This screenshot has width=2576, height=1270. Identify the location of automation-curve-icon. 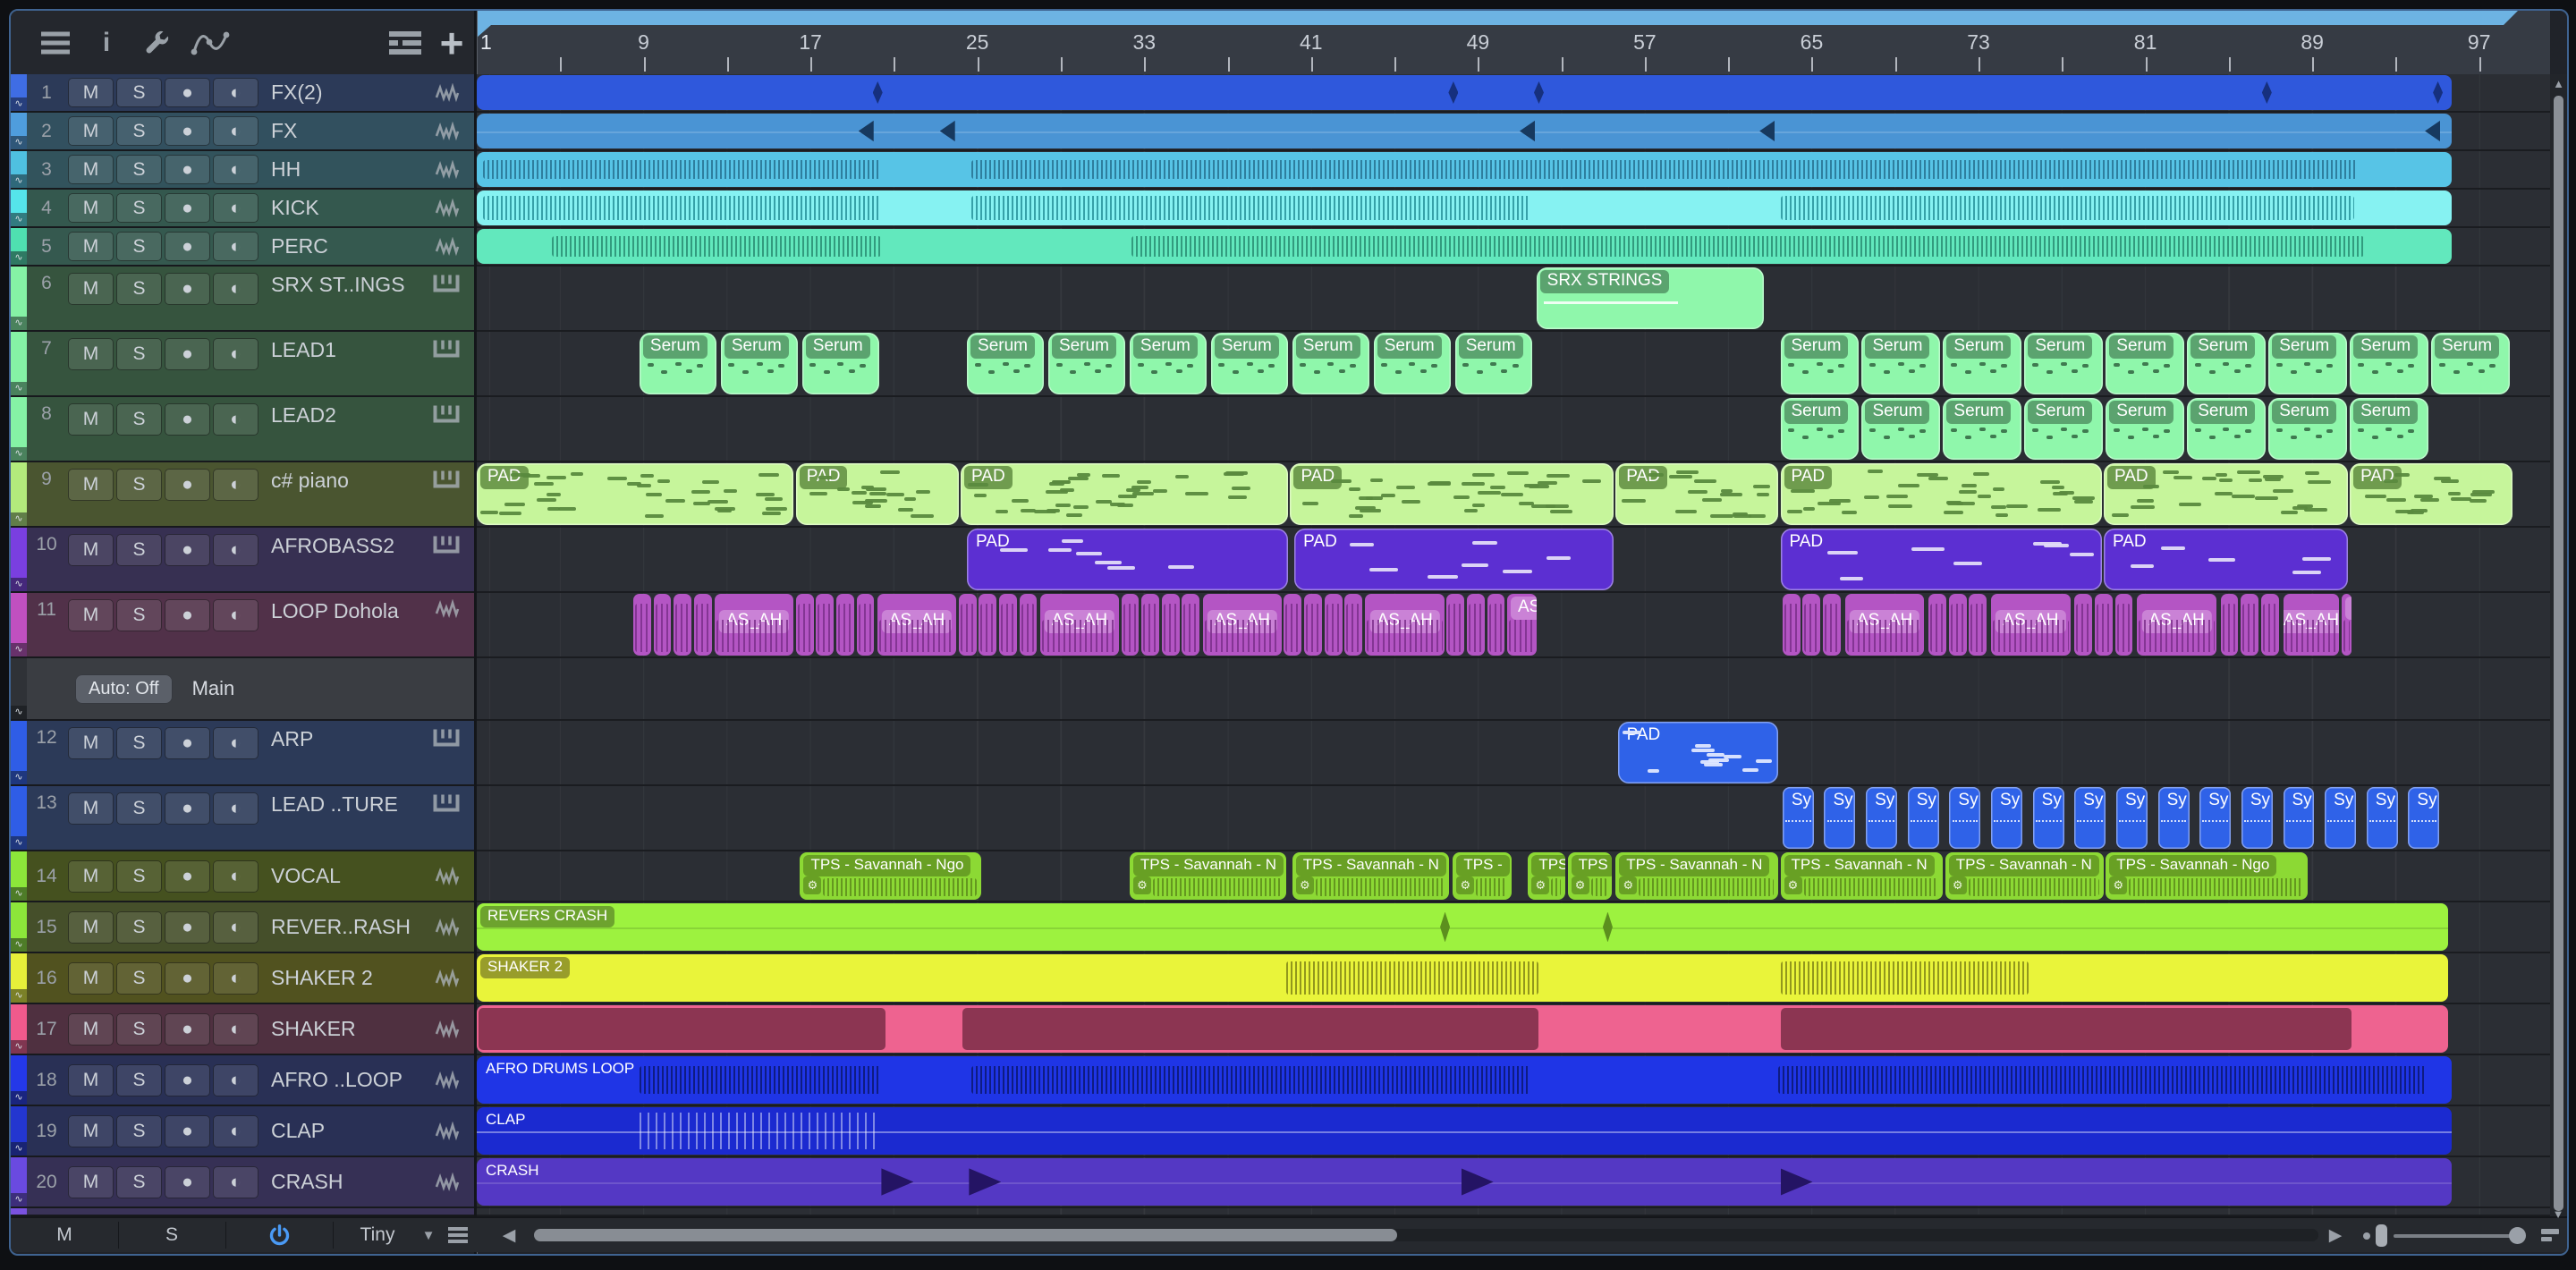
(210, 43).